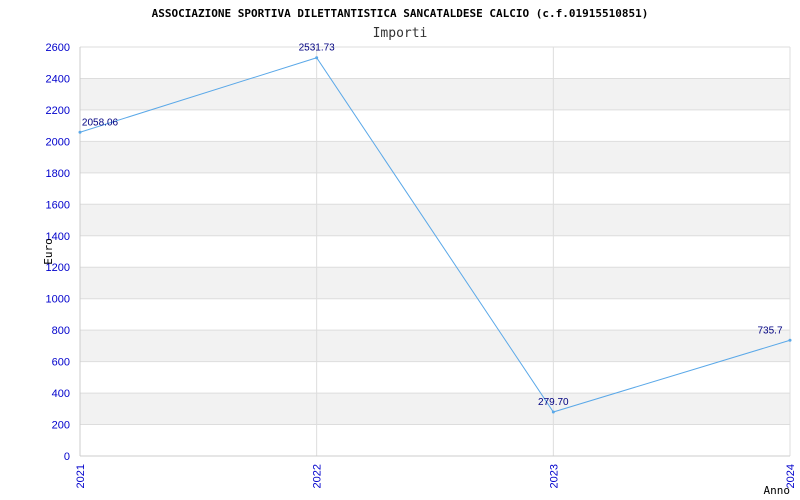 Image resolution: width=800 pixels, height=500 pixels. What do you see at coordinates (317, 48) in the screenshot?
I see `data-label: 2531.73` at bounding box center [317, 48].